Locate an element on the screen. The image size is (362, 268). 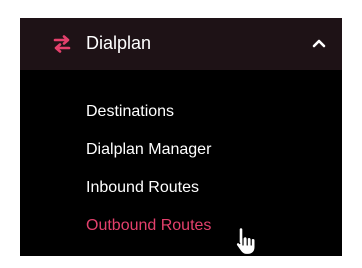
exchange-arrows-icon is located at coordinates (62, 44).